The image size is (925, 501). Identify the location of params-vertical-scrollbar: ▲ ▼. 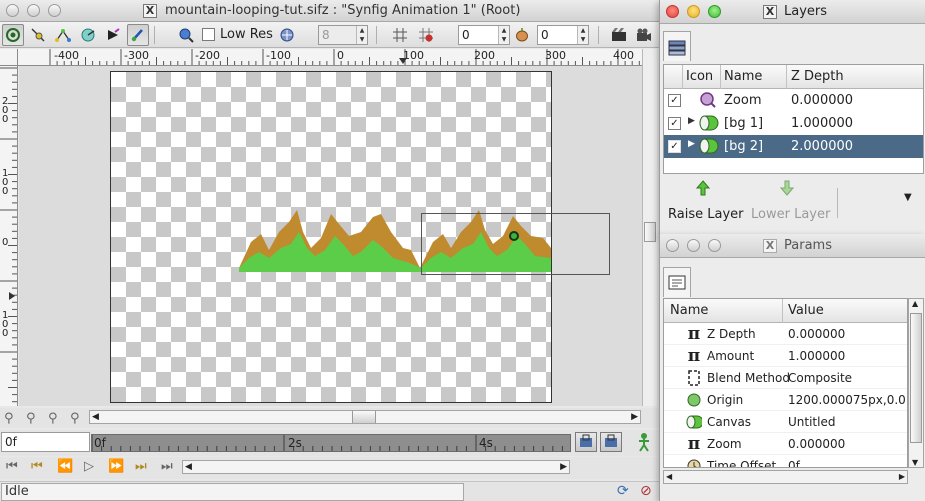
(916, 383).